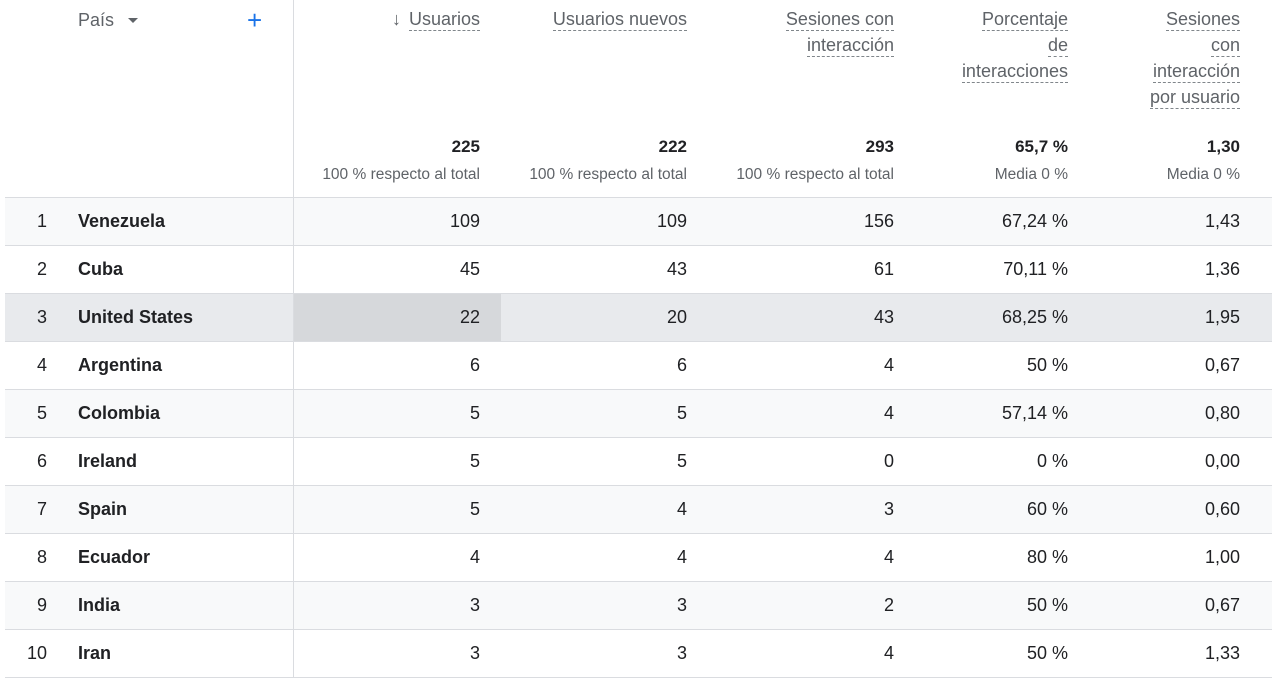  Describe the element at coordinates (107, 461) in the screenshot. I see `country-name: Ireland` at that location.